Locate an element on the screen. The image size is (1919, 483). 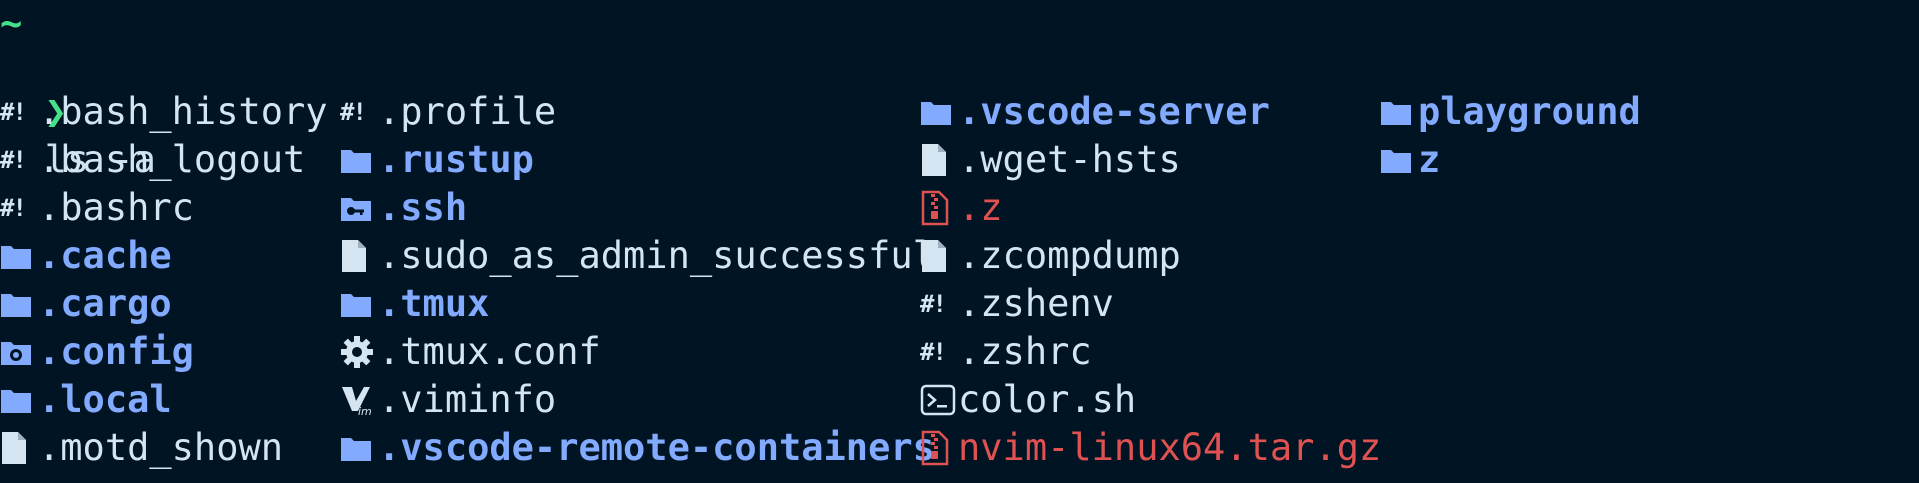
ls-entry-name: .zcompdump is located at coordinates (1069, 255).